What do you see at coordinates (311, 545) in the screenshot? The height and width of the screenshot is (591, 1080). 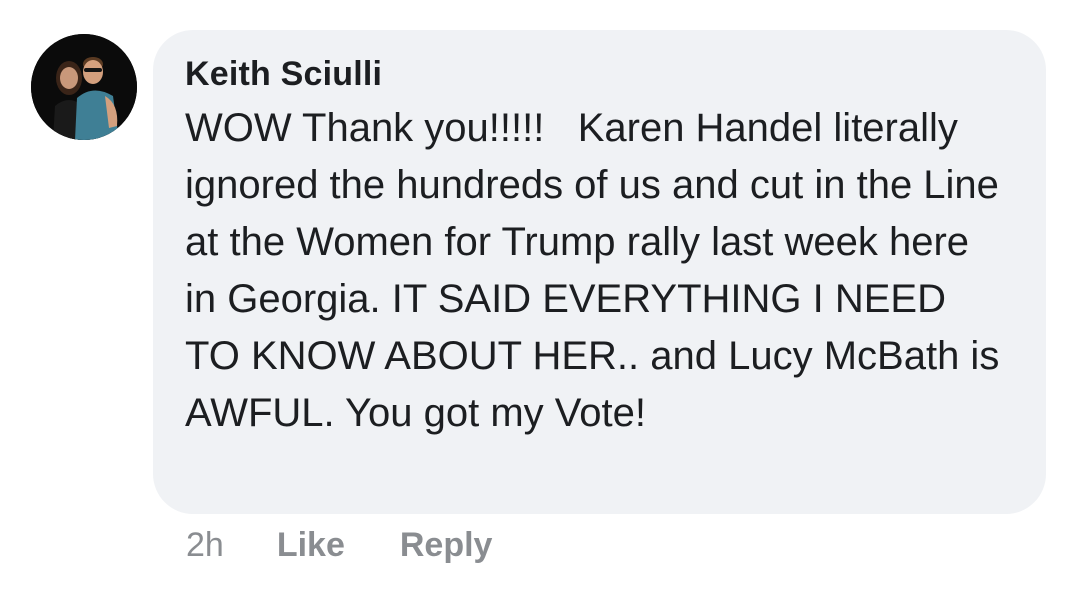 I see `like-button: Like` at bounding box center [311, 545].